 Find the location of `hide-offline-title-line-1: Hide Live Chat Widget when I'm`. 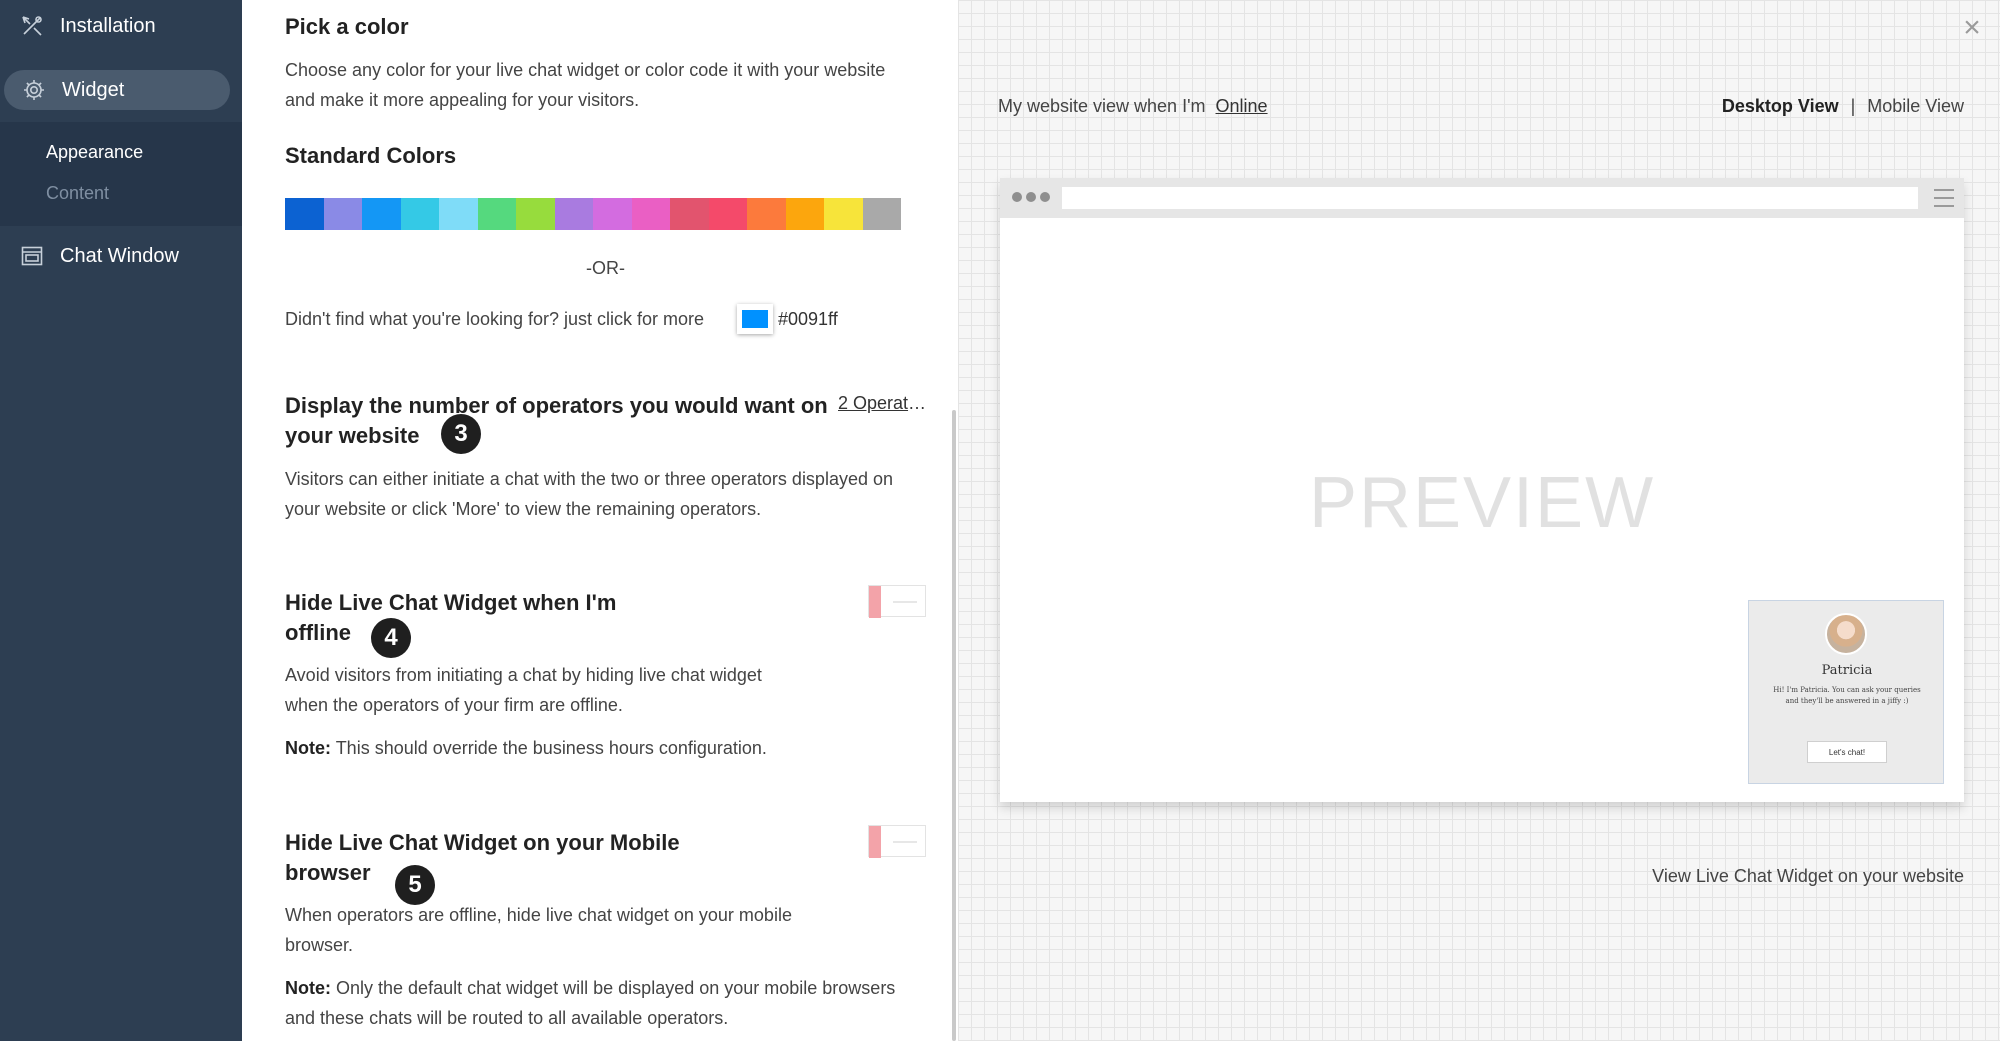

hide-offline-title-line-1: Hide Live Chat Widget when I'm is located at coordinates (451, 602).